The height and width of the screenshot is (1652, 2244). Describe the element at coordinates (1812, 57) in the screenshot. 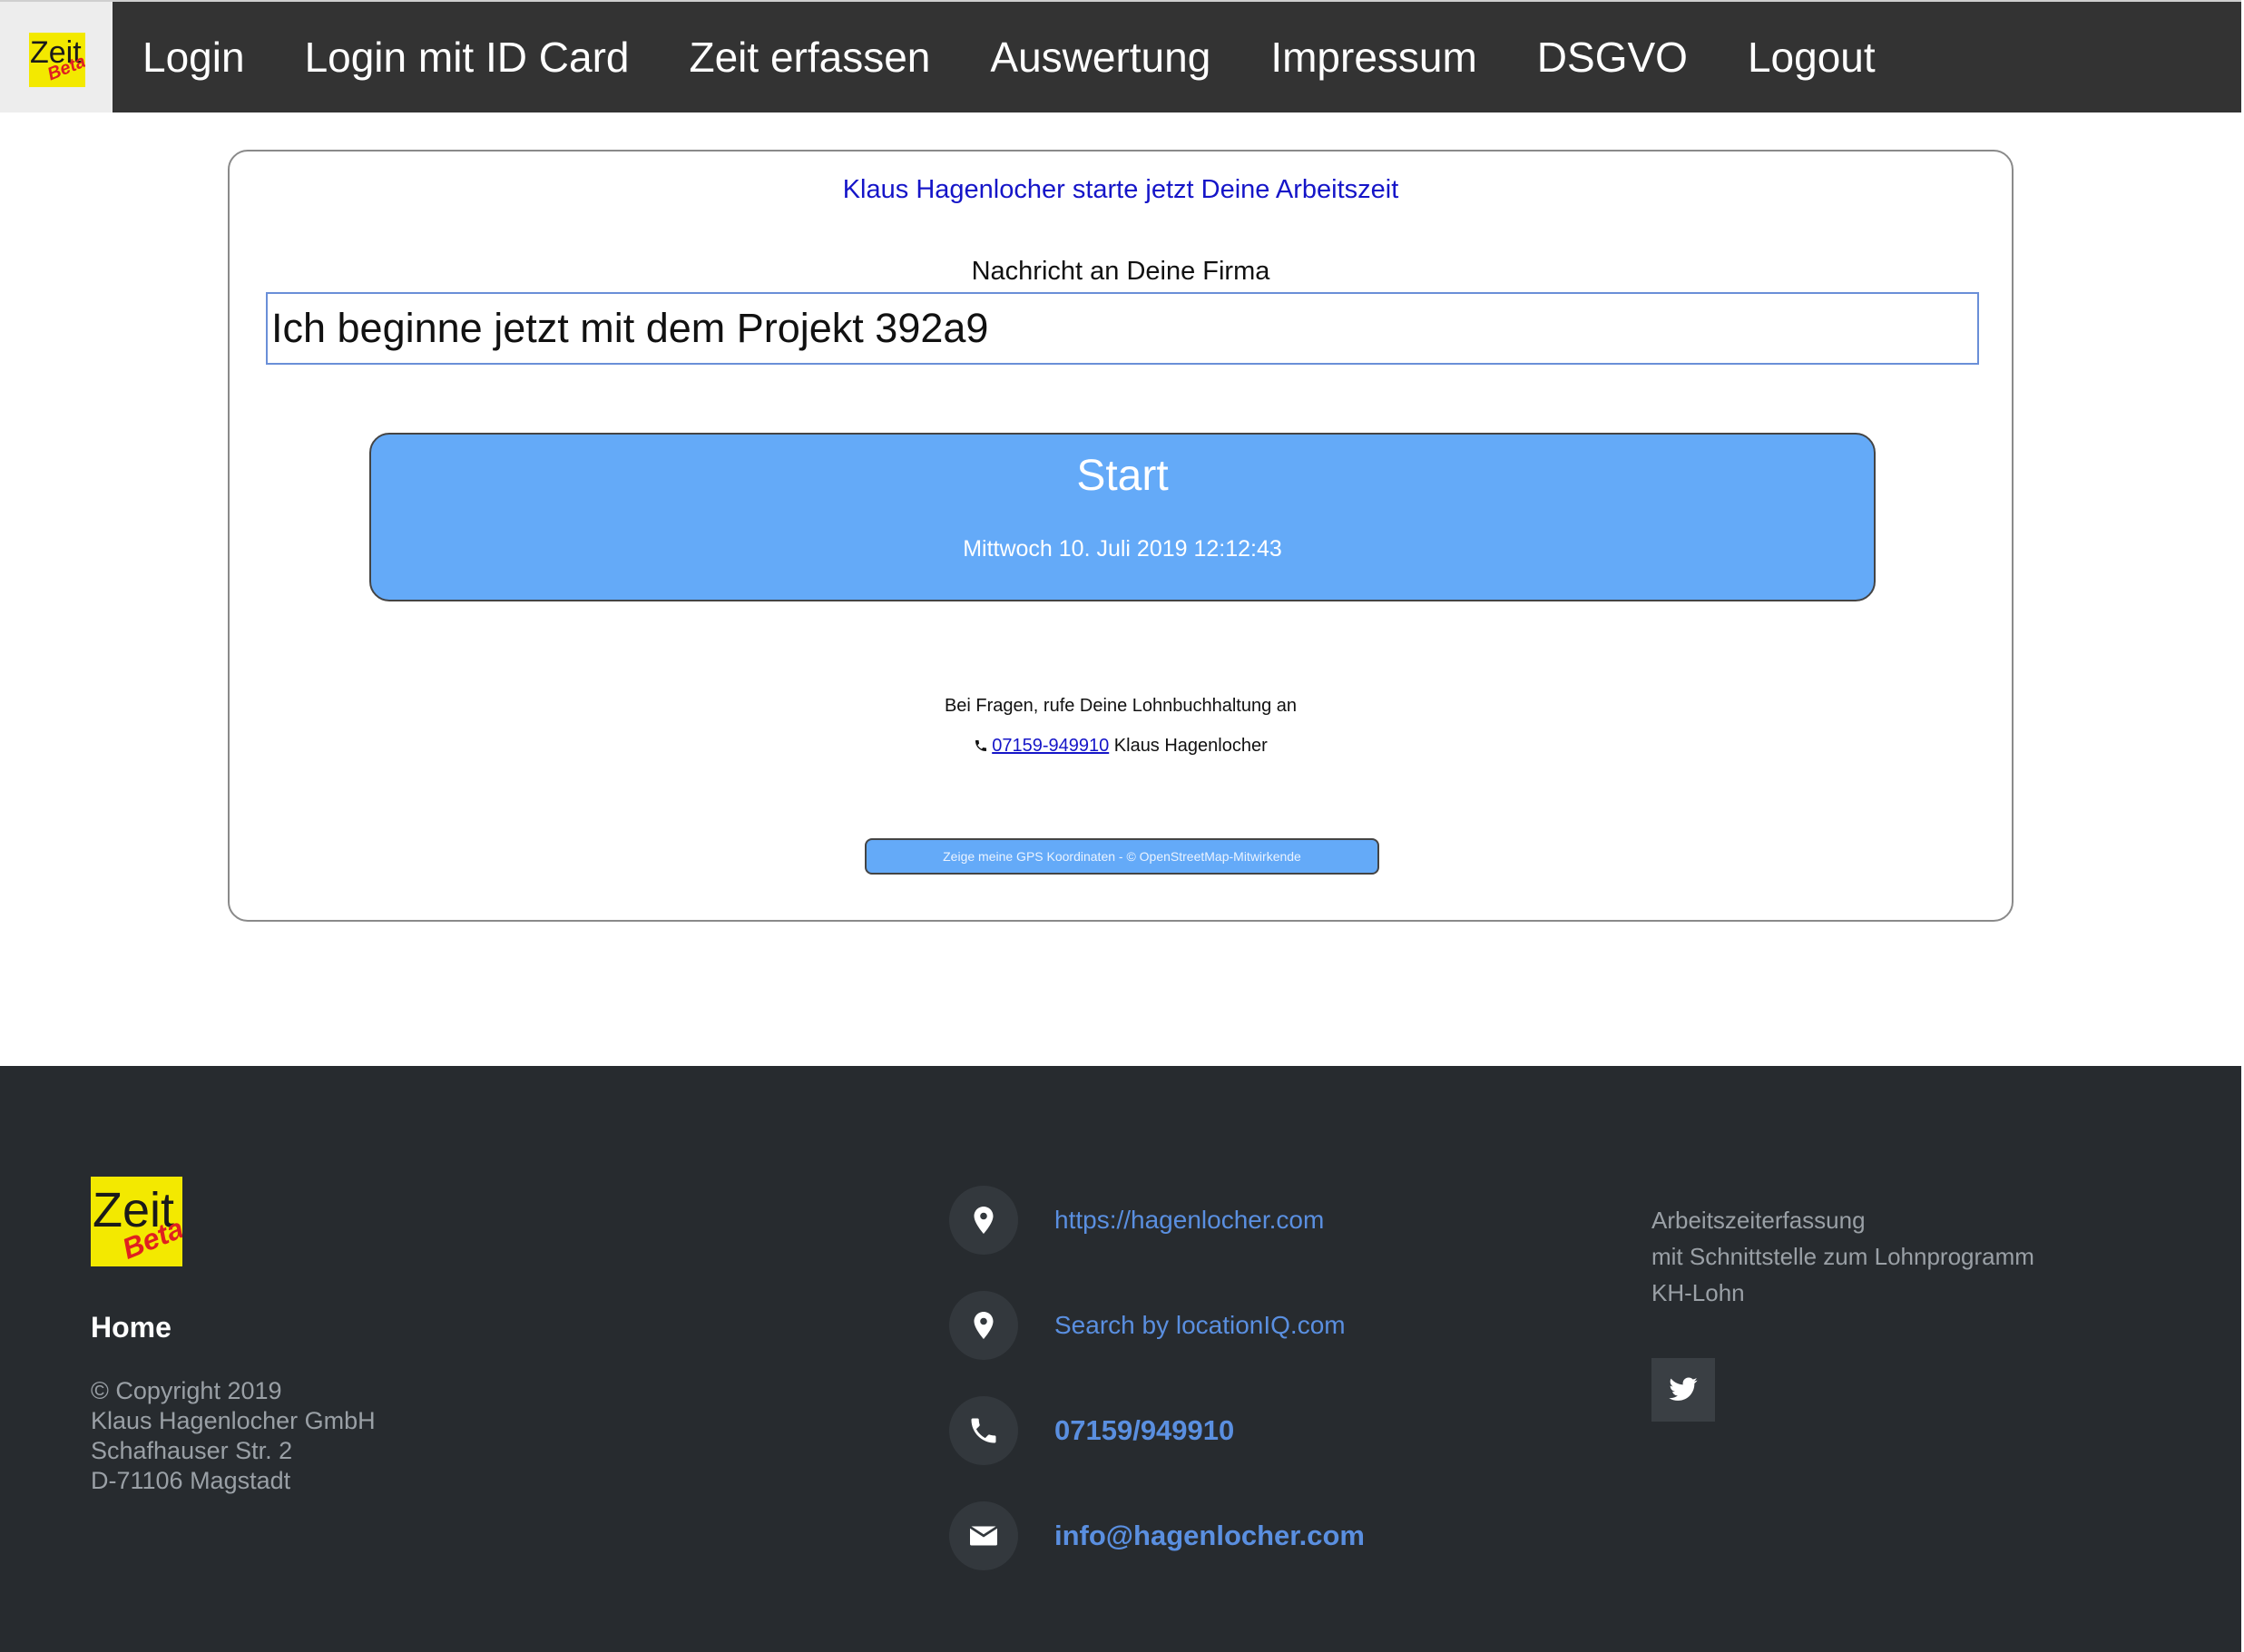

I see `nav-item-logout: Logout` at that location.